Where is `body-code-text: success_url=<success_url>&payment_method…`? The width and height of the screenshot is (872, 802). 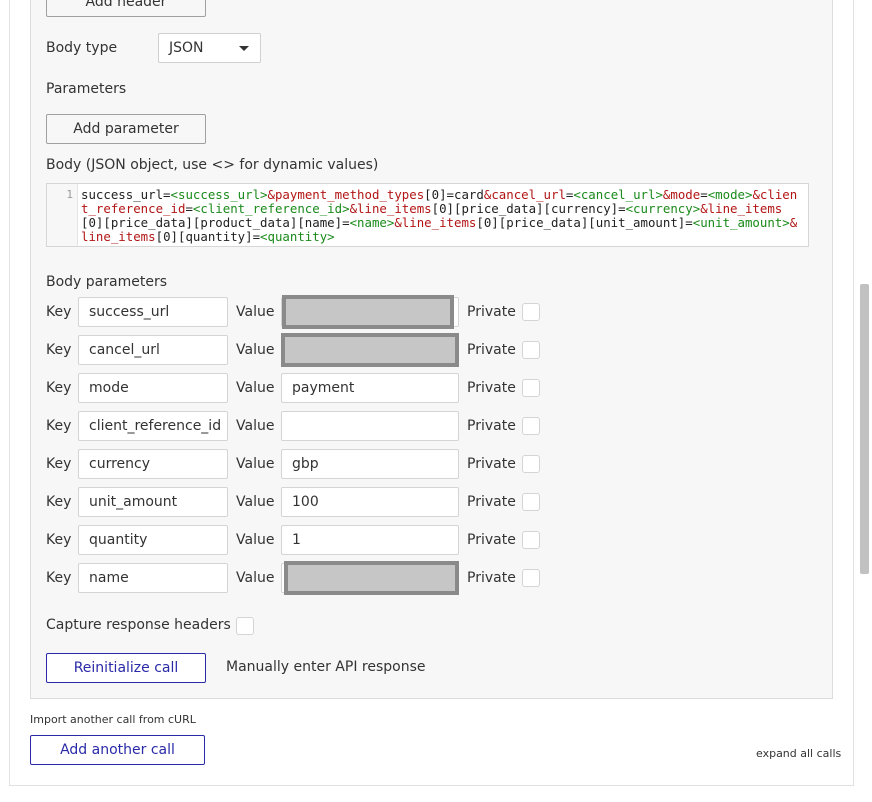 body-code-text: success_url=<success_url>&payment_method… is located at coordinates (442, 216).